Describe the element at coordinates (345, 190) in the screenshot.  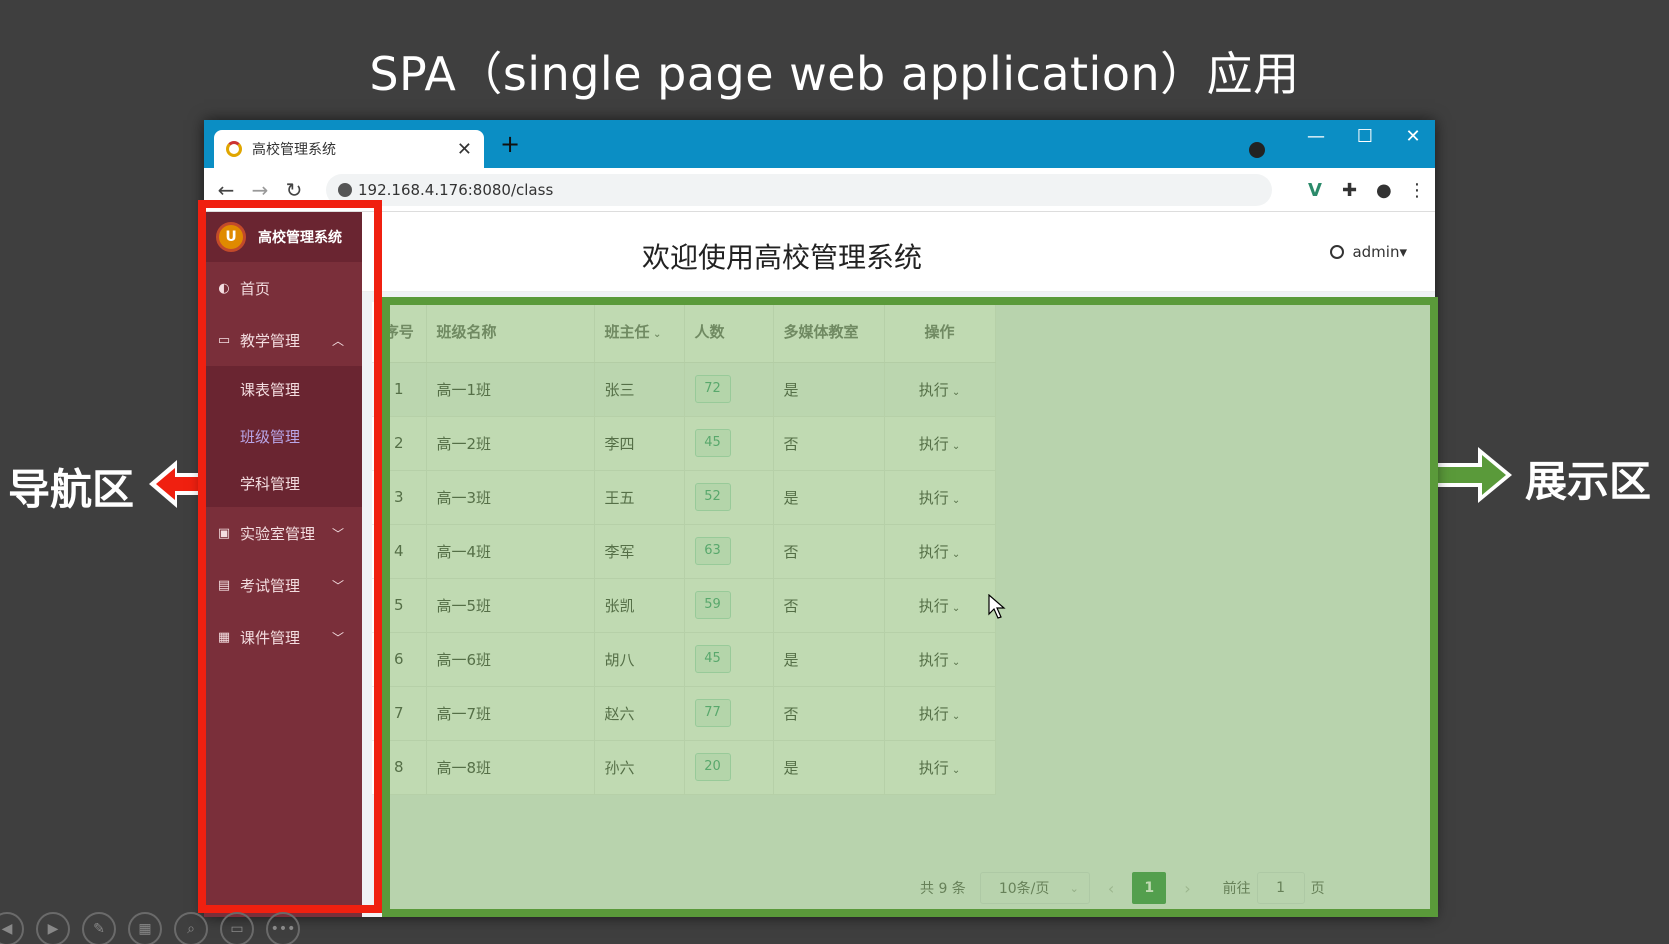
I see `site-info-icon` at that location.